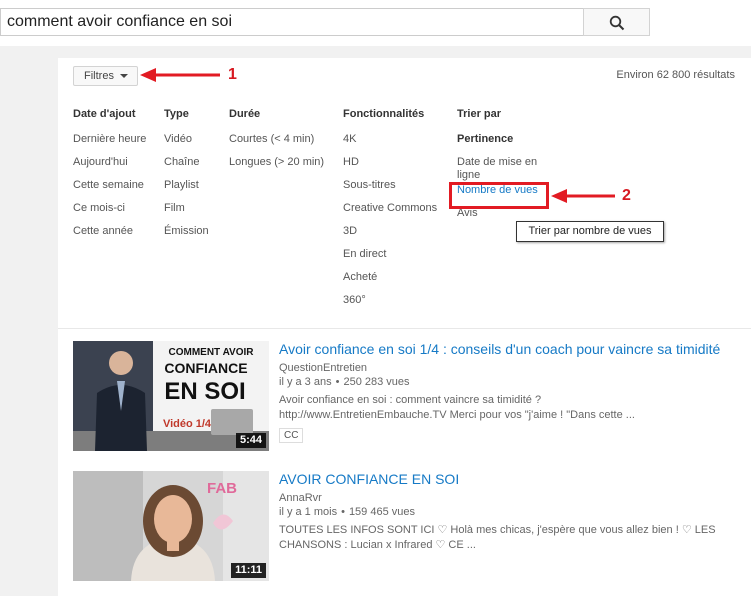 The height and width of the screenshot is (596, 751). I want to click on filters-button: Filtres, so click(105, 76).